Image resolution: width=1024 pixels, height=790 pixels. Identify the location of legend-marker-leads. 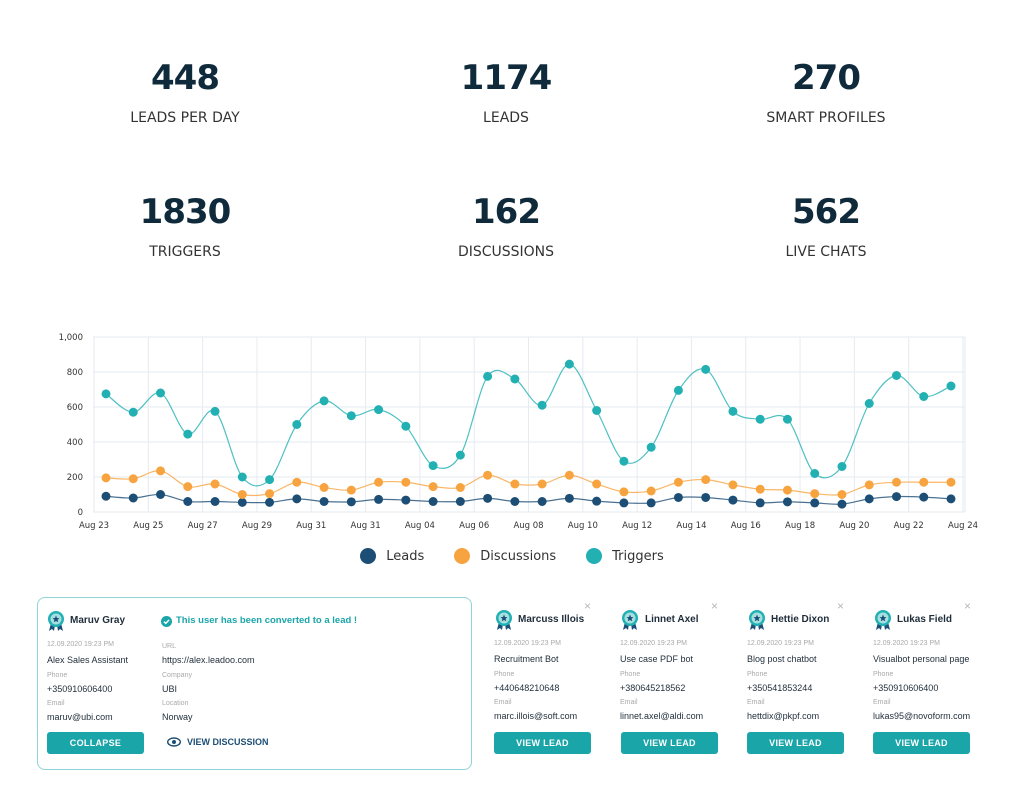
(368, 556).